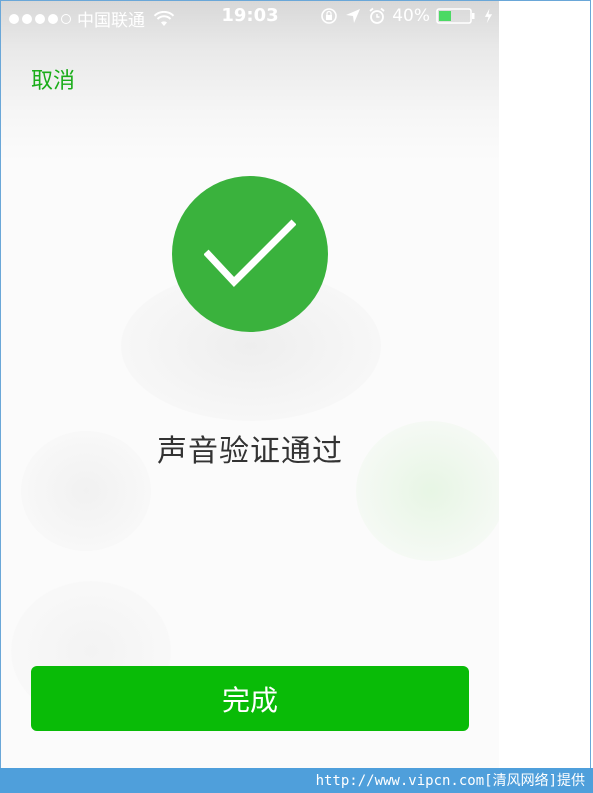  Describe the element at coordinates (250, 698) in the screenshot. I see `done-button: 完成` at that location.